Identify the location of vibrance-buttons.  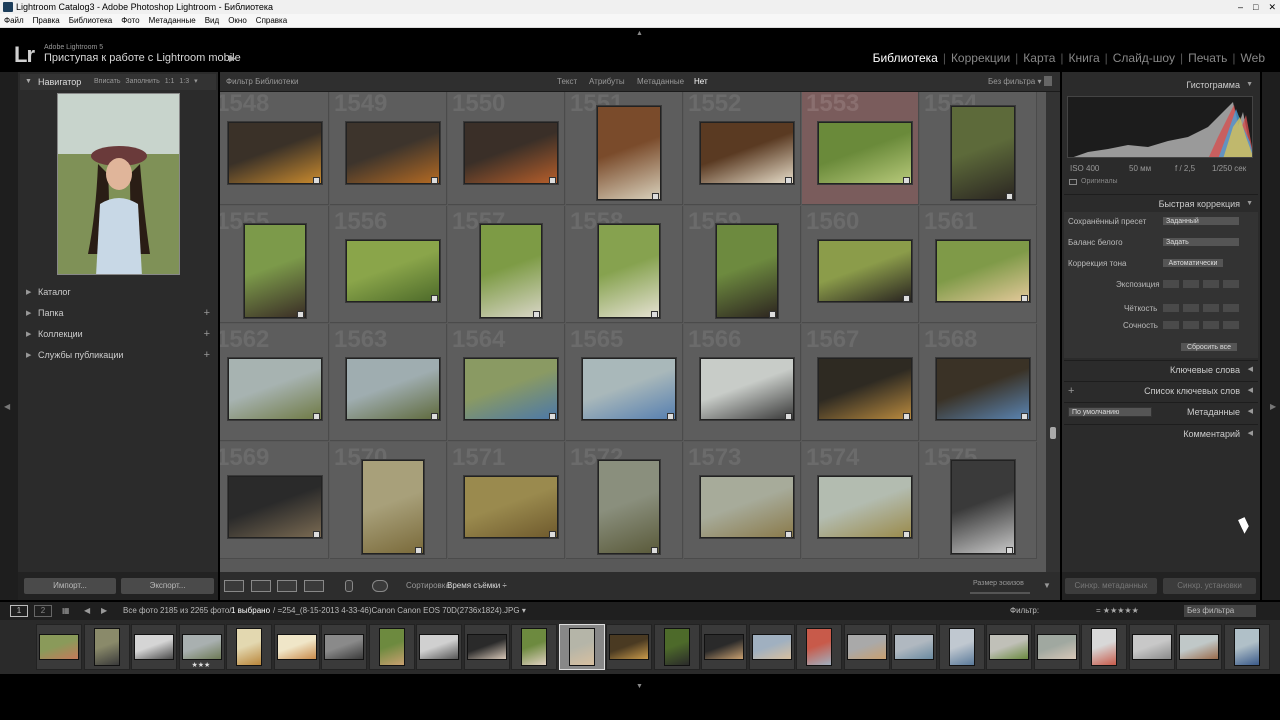
(1201, 325).